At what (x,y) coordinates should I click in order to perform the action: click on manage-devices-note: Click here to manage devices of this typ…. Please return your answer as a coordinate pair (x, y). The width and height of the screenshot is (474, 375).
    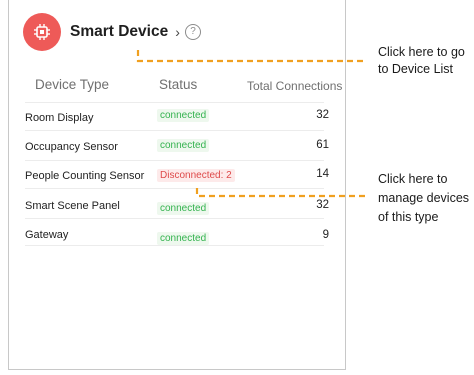
    Looking at the image, I should click on (423, 198).